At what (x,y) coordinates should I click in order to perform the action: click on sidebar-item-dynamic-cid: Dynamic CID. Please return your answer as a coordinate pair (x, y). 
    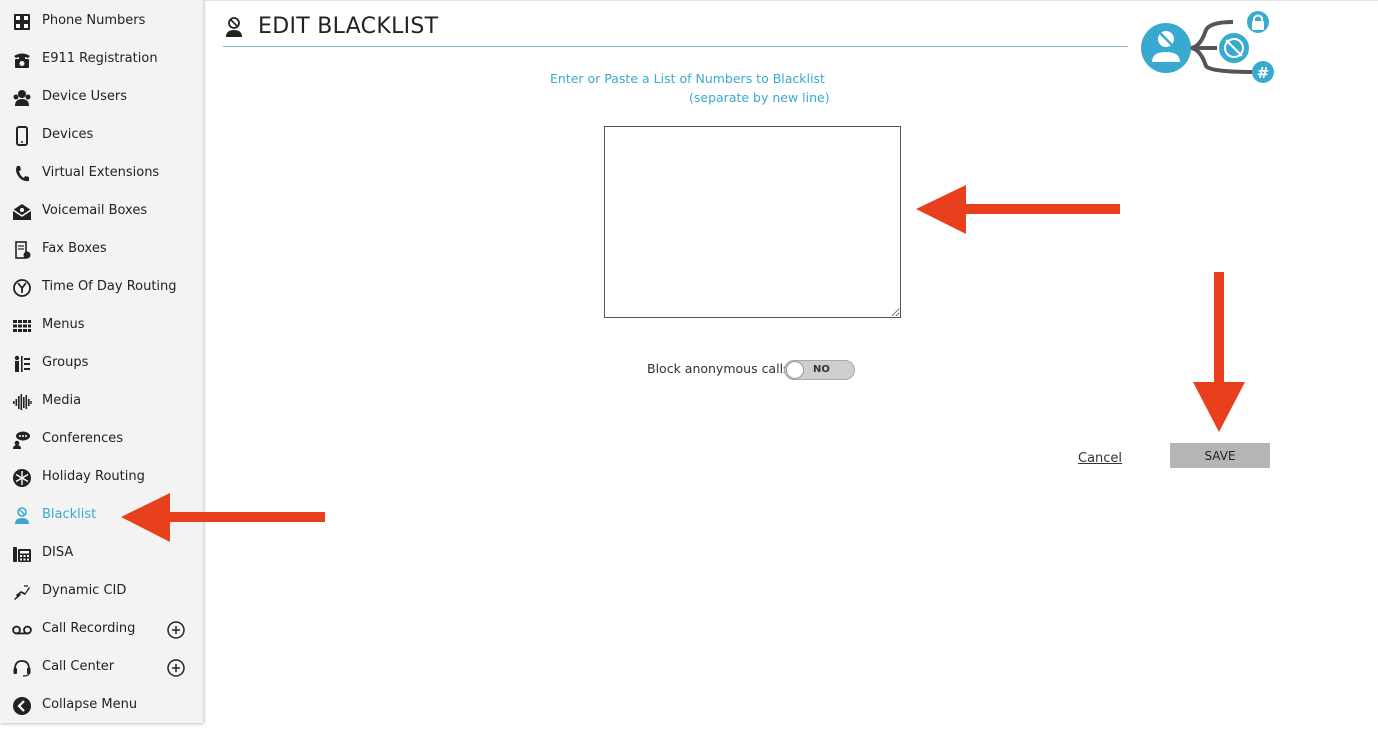
    Looking at the image, I should click on (101, 591).